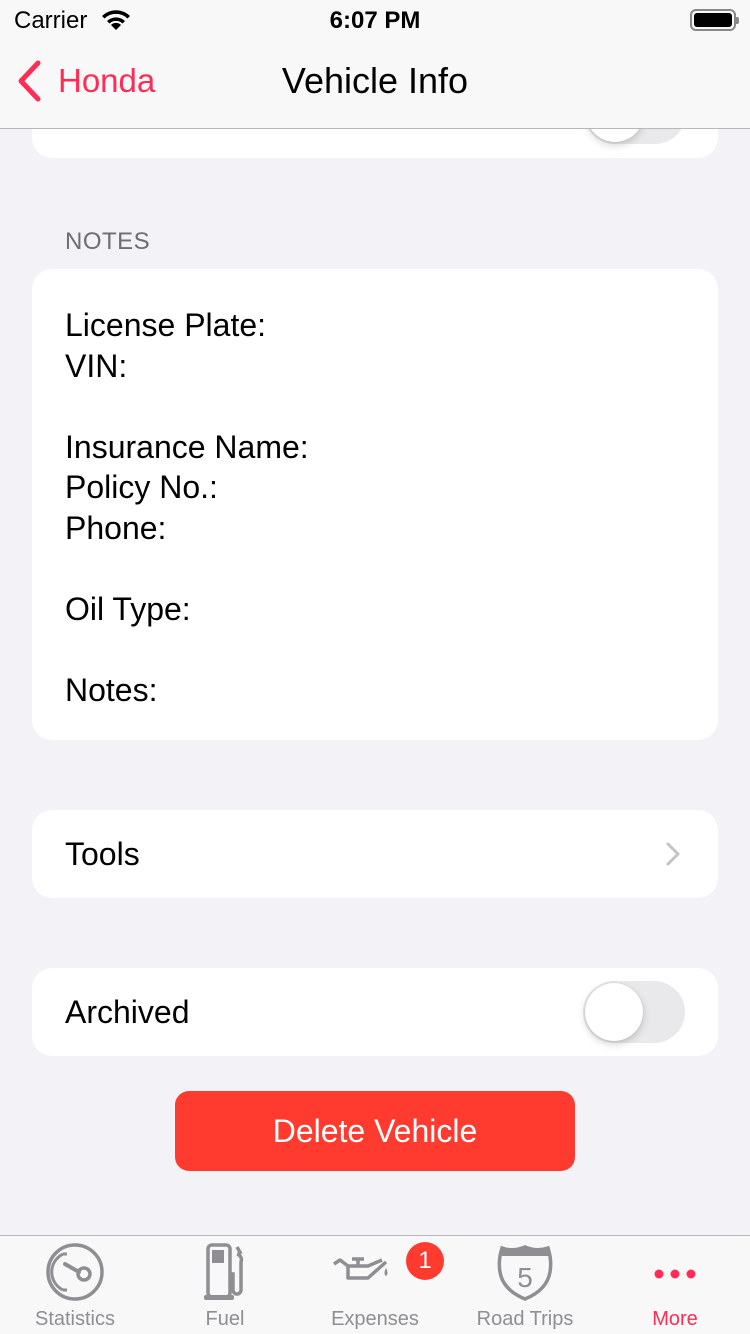 This screenshot has height=1334, width=750. What do you see at coordinates (675, 1274) in the screenshot?
I see `more-dots-icon` at bounding box center [675, 1274].